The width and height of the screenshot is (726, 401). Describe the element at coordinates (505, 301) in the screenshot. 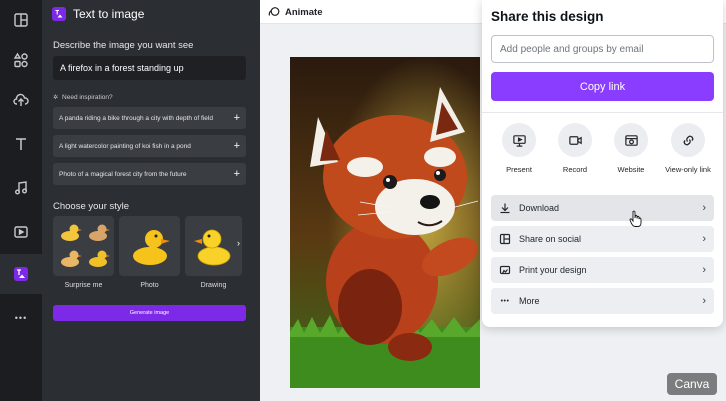

I see `more-dots-icon: •••` at that location.